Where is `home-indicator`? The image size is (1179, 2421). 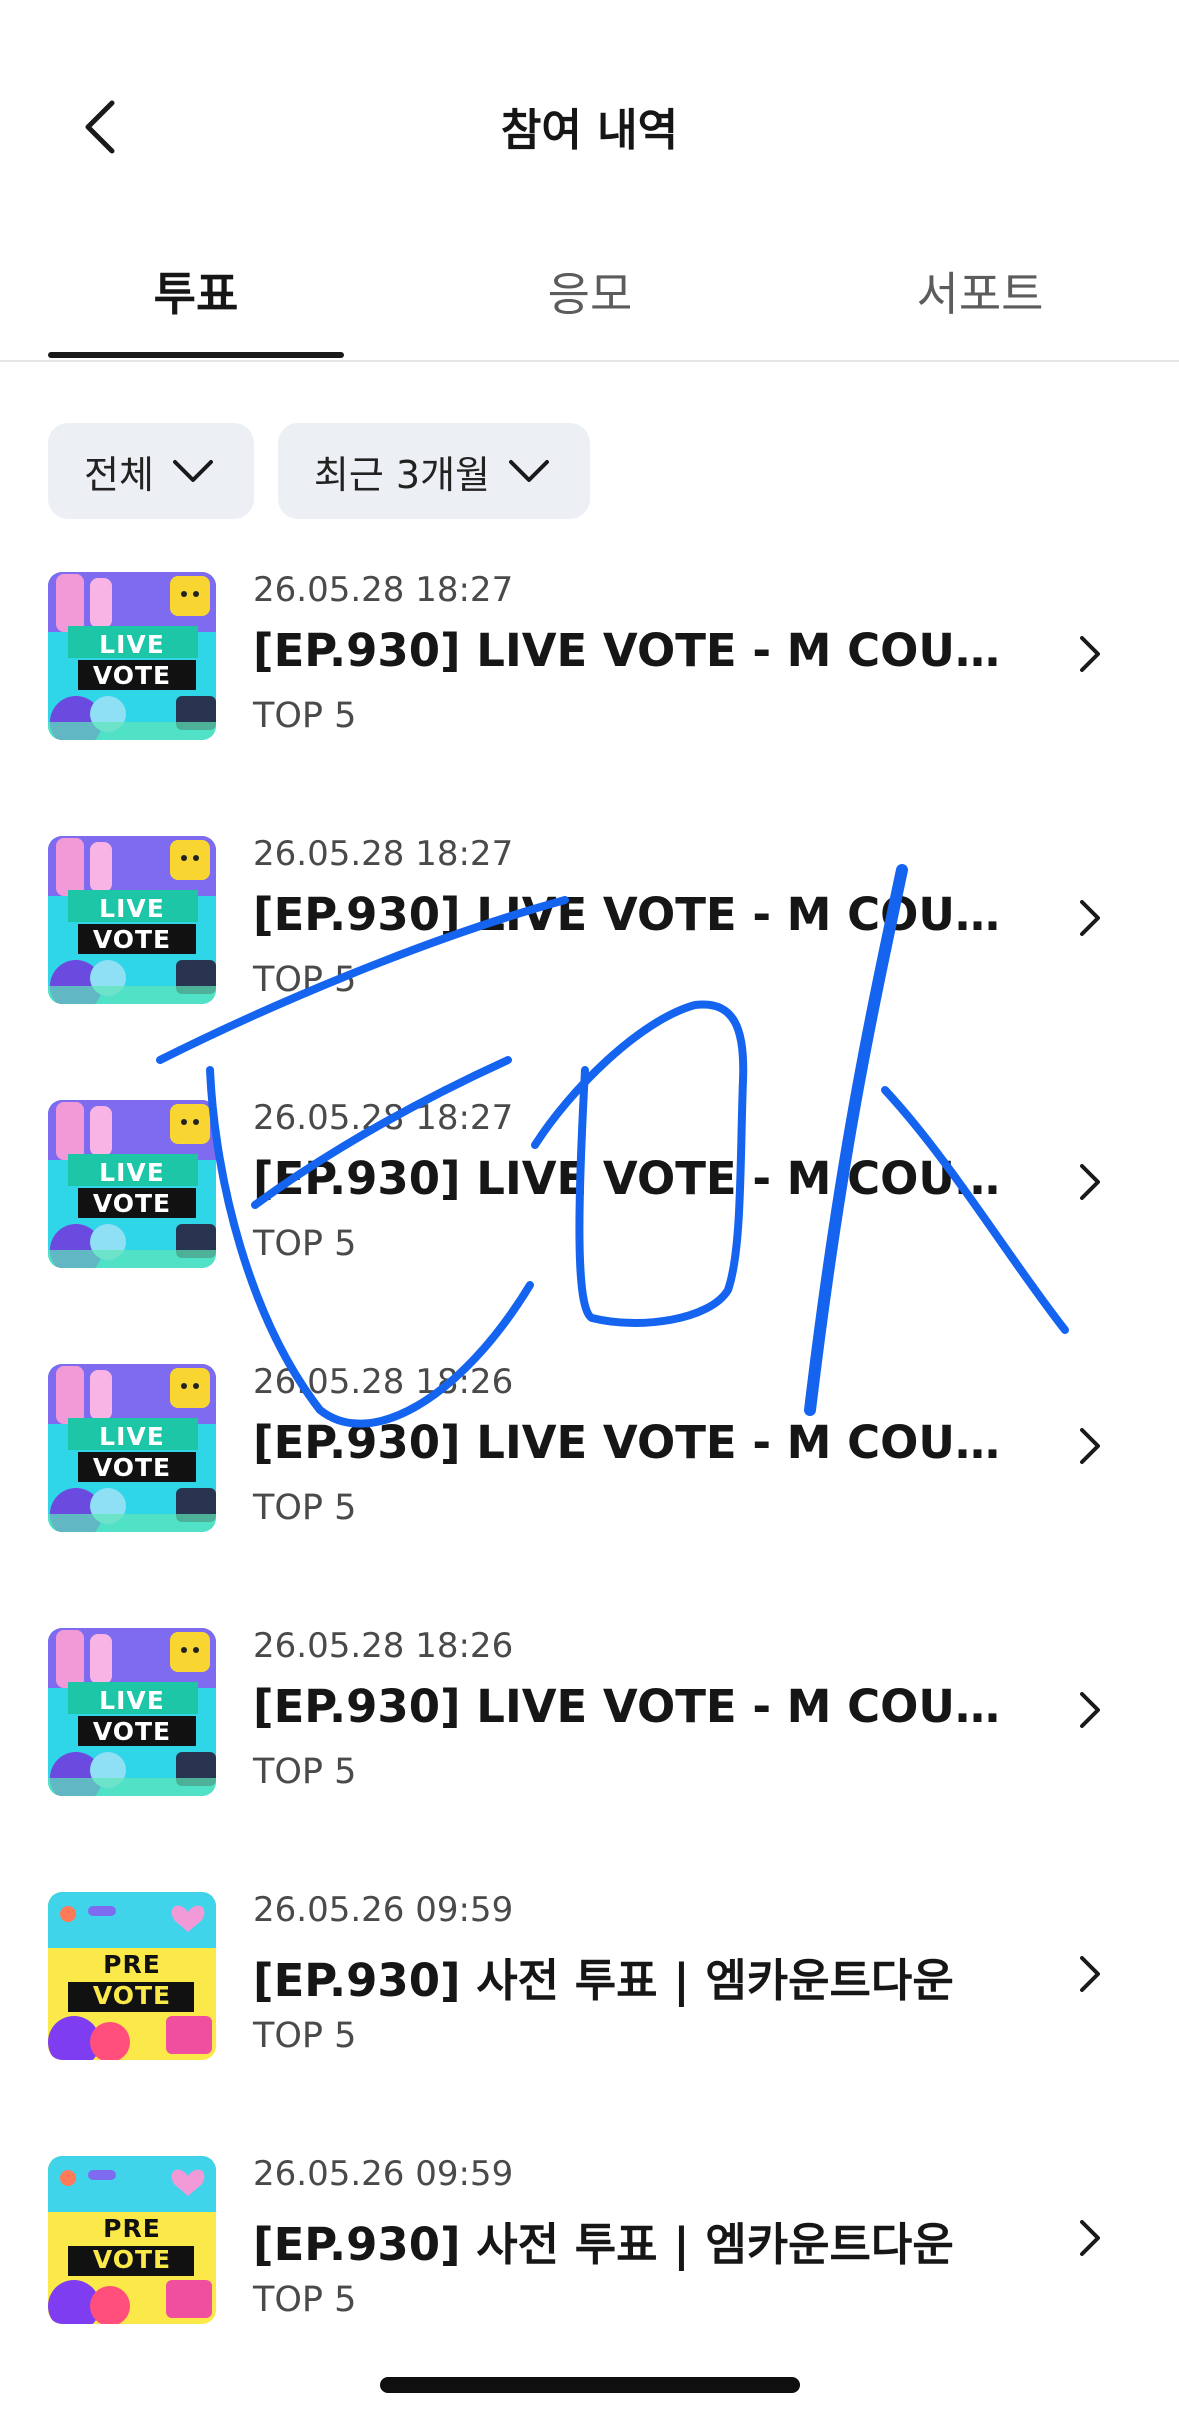
home-indicator is located at coordinates (590, 2385).